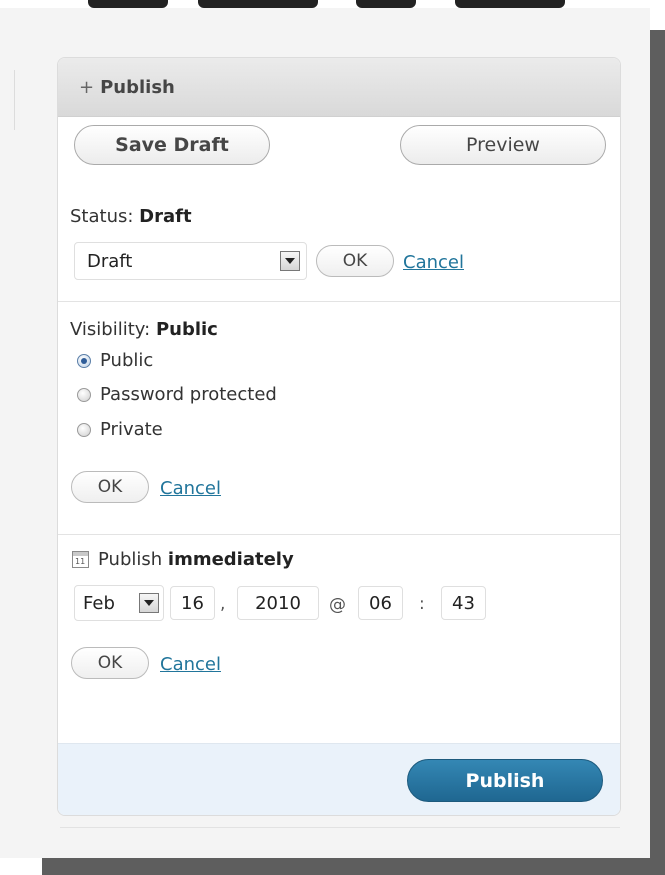 The width and height of the screenshot is (665, 875). Describe the element at coordinates (223, 604) in the screenshot. I see `date-comma: ,` at that location.